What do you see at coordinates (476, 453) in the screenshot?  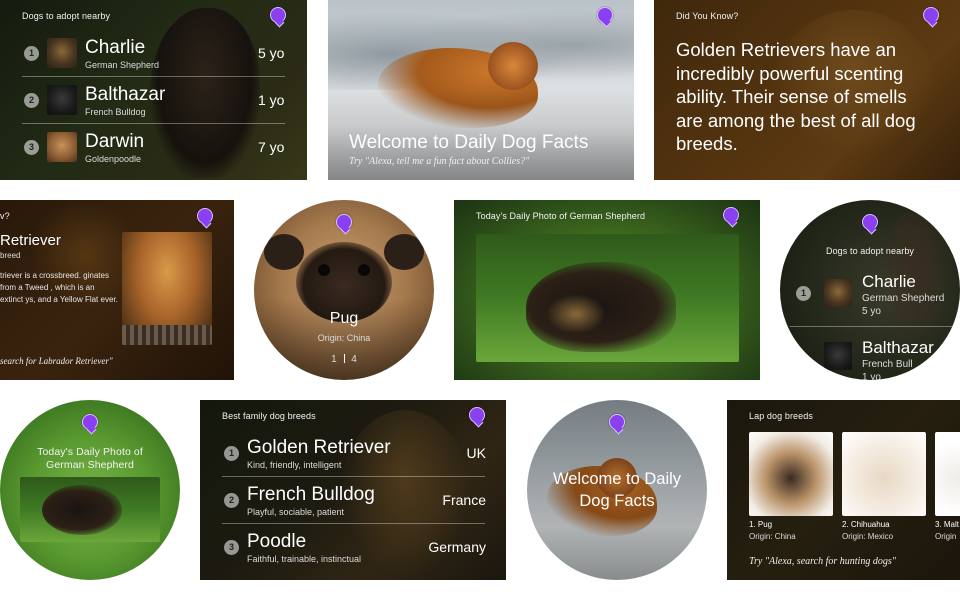 I see `breed-country: UK` at bounding box center [476, 453].